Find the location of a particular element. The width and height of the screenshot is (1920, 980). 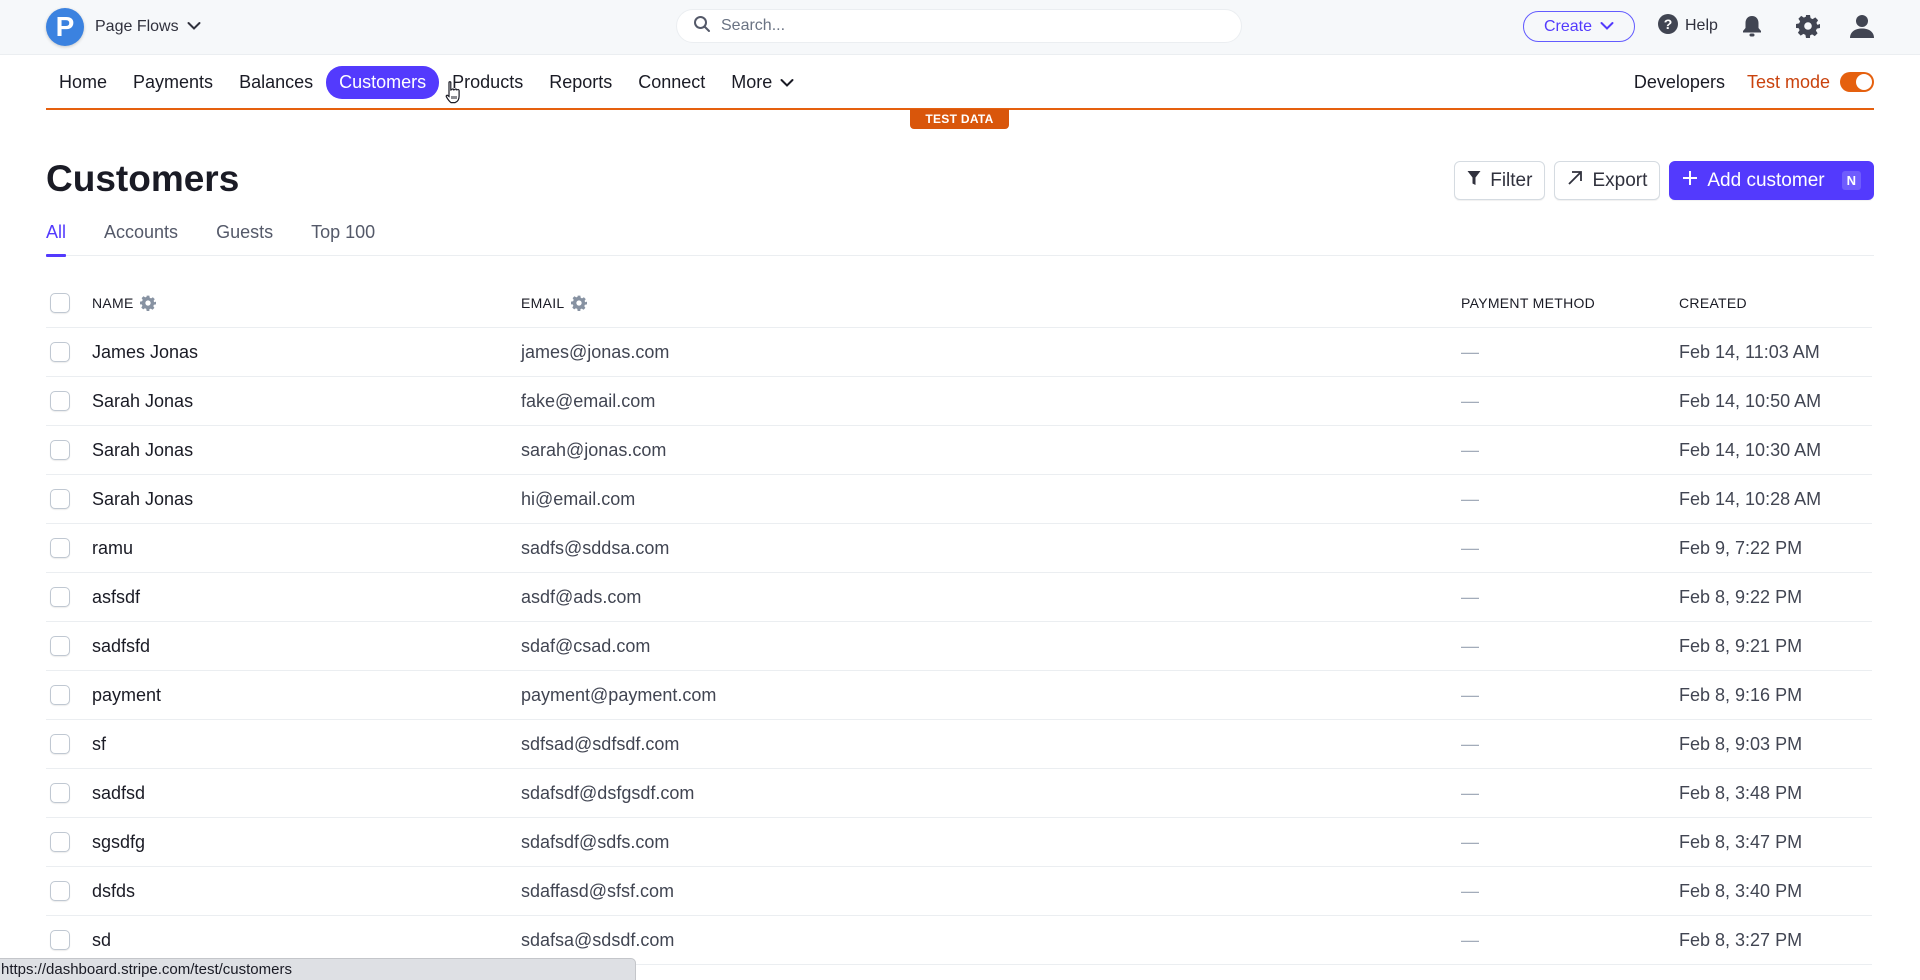

table-row: ramu sadfs@sddsa.com — Feb 9, 7:22 PM is located at coordinates (959, 548).